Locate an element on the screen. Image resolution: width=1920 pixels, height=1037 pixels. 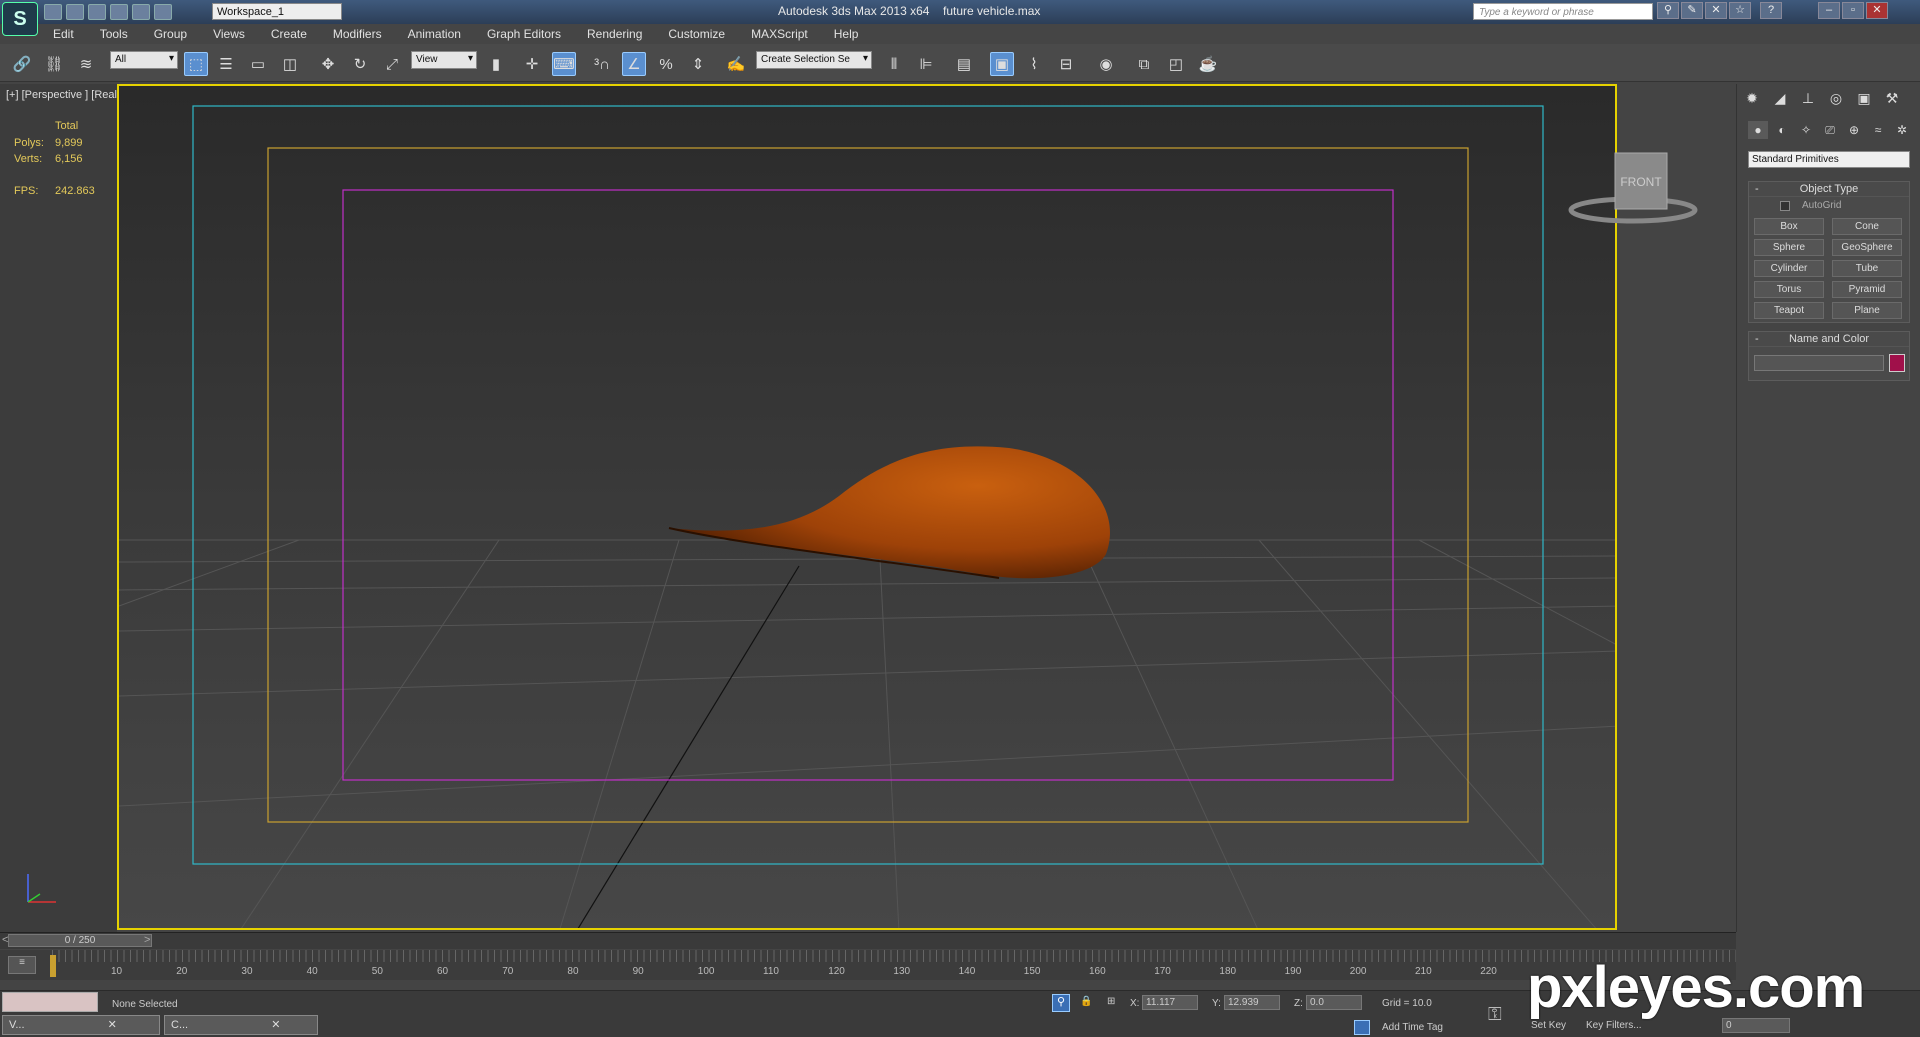
modify-tab-icon: ◢ is located at coordinates (1780, 98).